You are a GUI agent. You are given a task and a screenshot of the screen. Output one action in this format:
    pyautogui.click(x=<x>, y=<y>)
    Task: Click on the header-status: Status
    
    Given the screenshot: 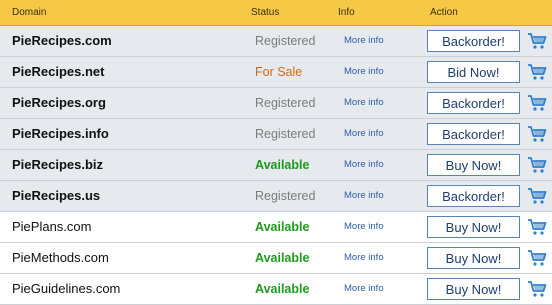 What is the action you would take?
    pyautogui.click(x=265, y=12)
    